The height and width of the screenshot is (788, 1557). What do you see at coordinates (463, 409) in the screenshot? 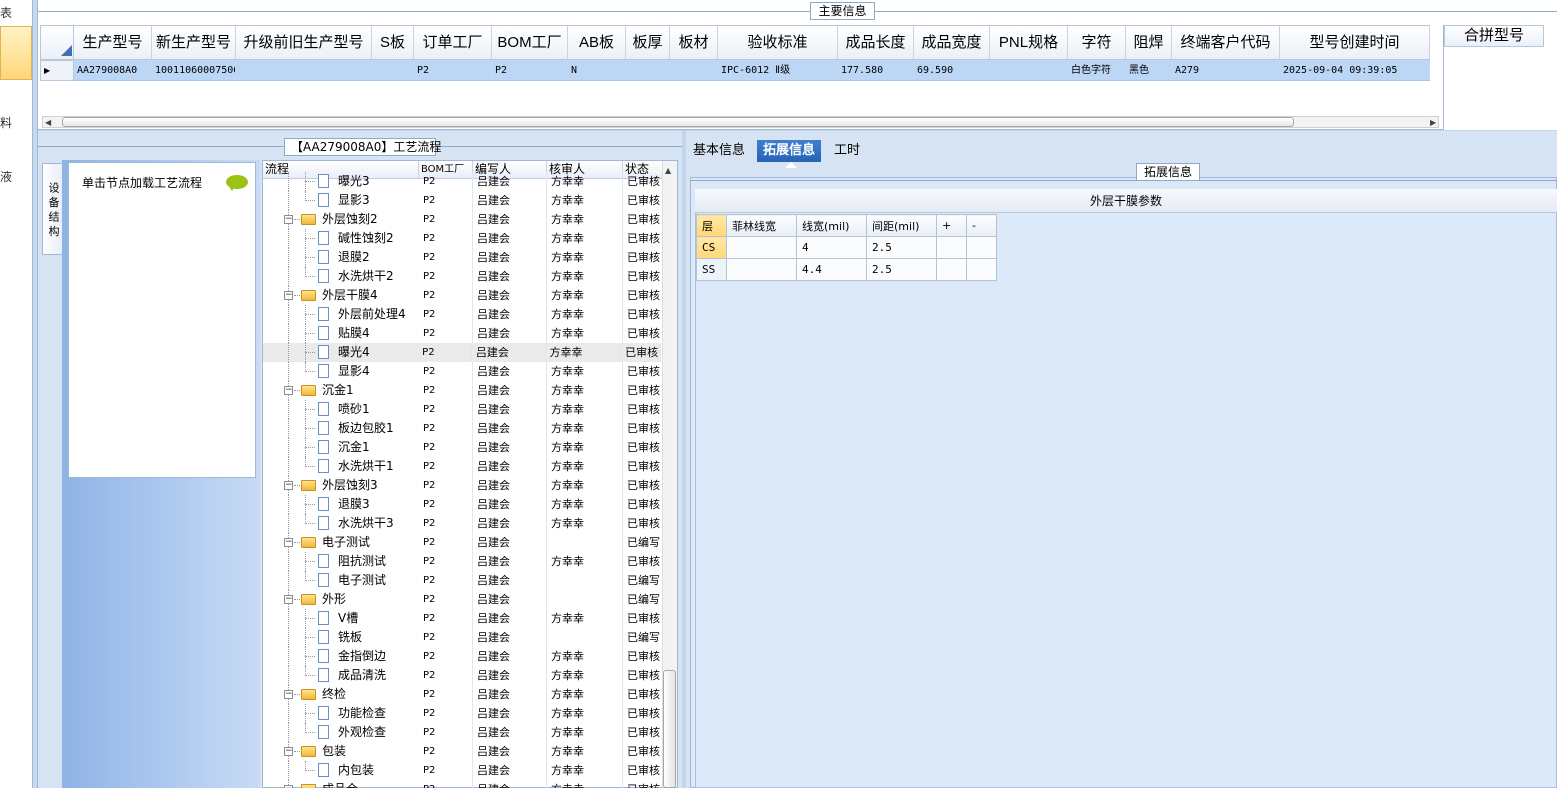
I see `tree-row: 喷砂1 P2 吕建会 方幸幸 已审核` at bounding box center [463, 409].